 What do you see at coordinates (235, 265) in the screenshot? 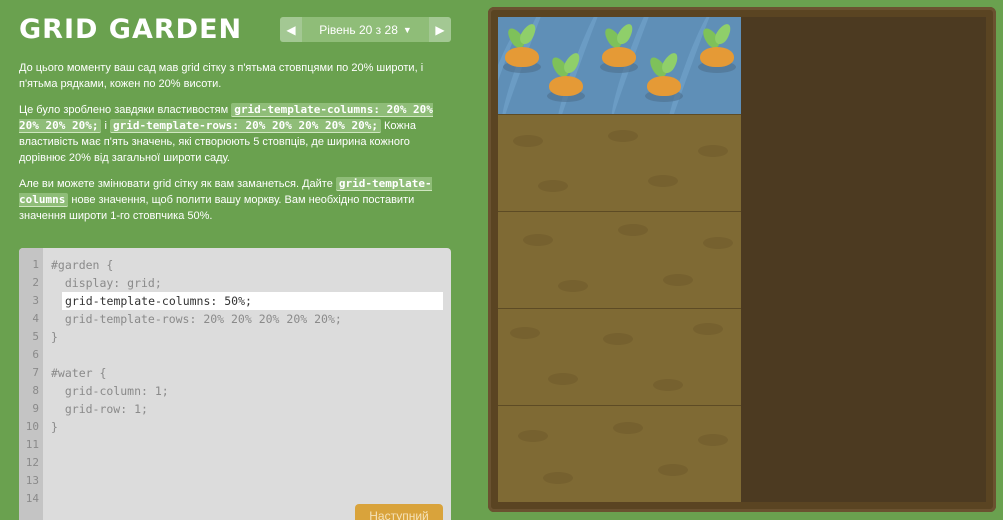
I see `editor-line: 1 #garden {` at bounding box center [235, 265].